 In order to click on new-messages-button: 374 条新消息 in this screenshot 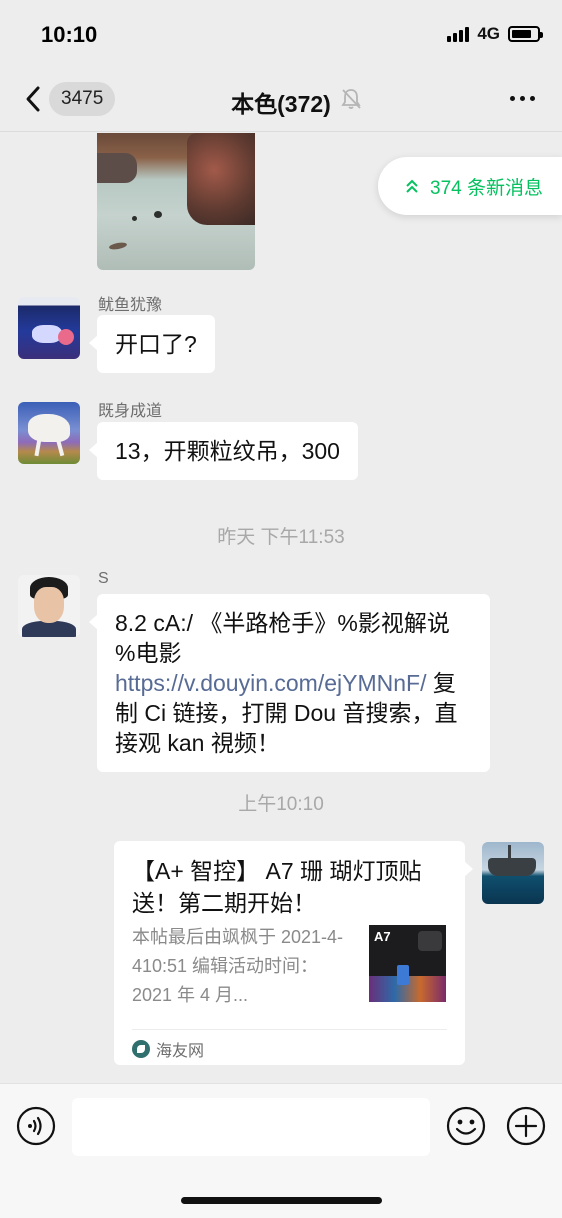, I will do `click(470, 186)`.